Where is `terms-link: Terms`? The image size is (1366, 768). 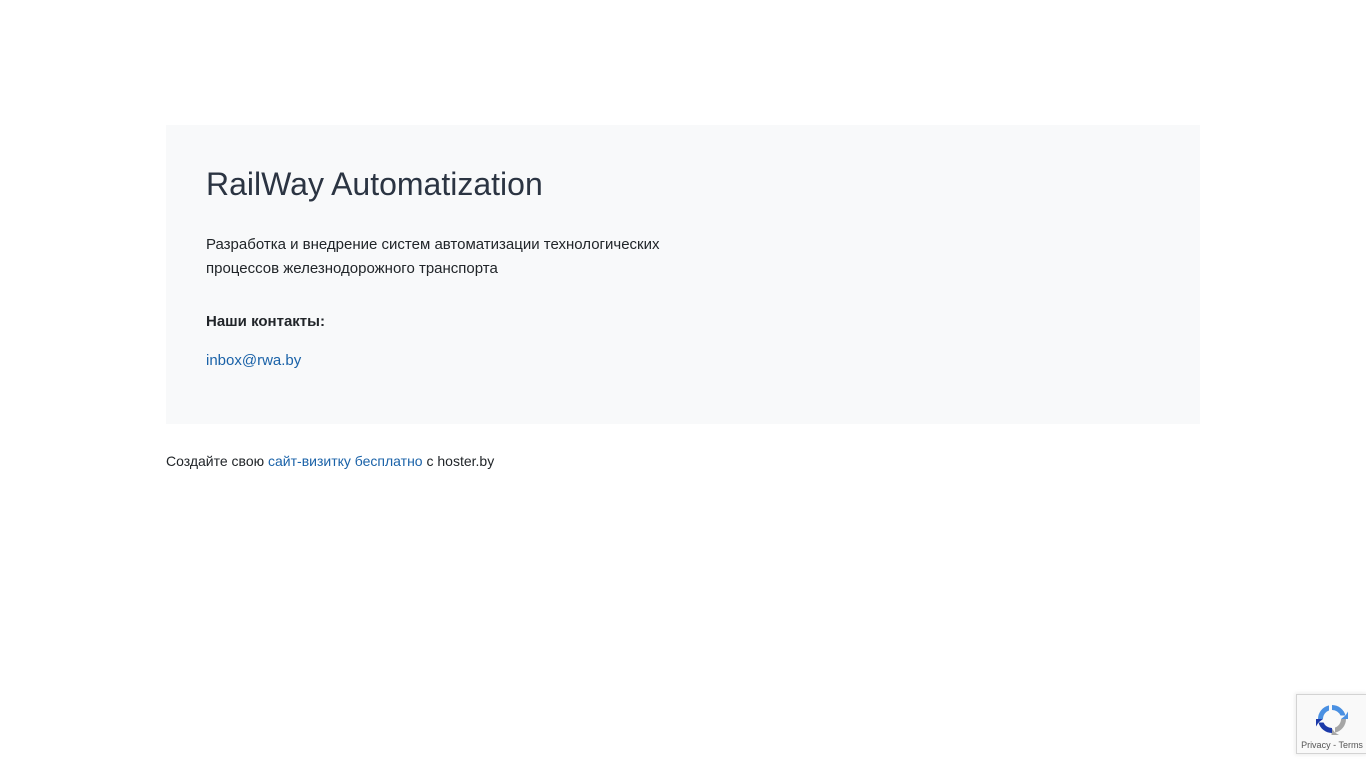
terms-link: Terms is located at coordinates (1350, 745).